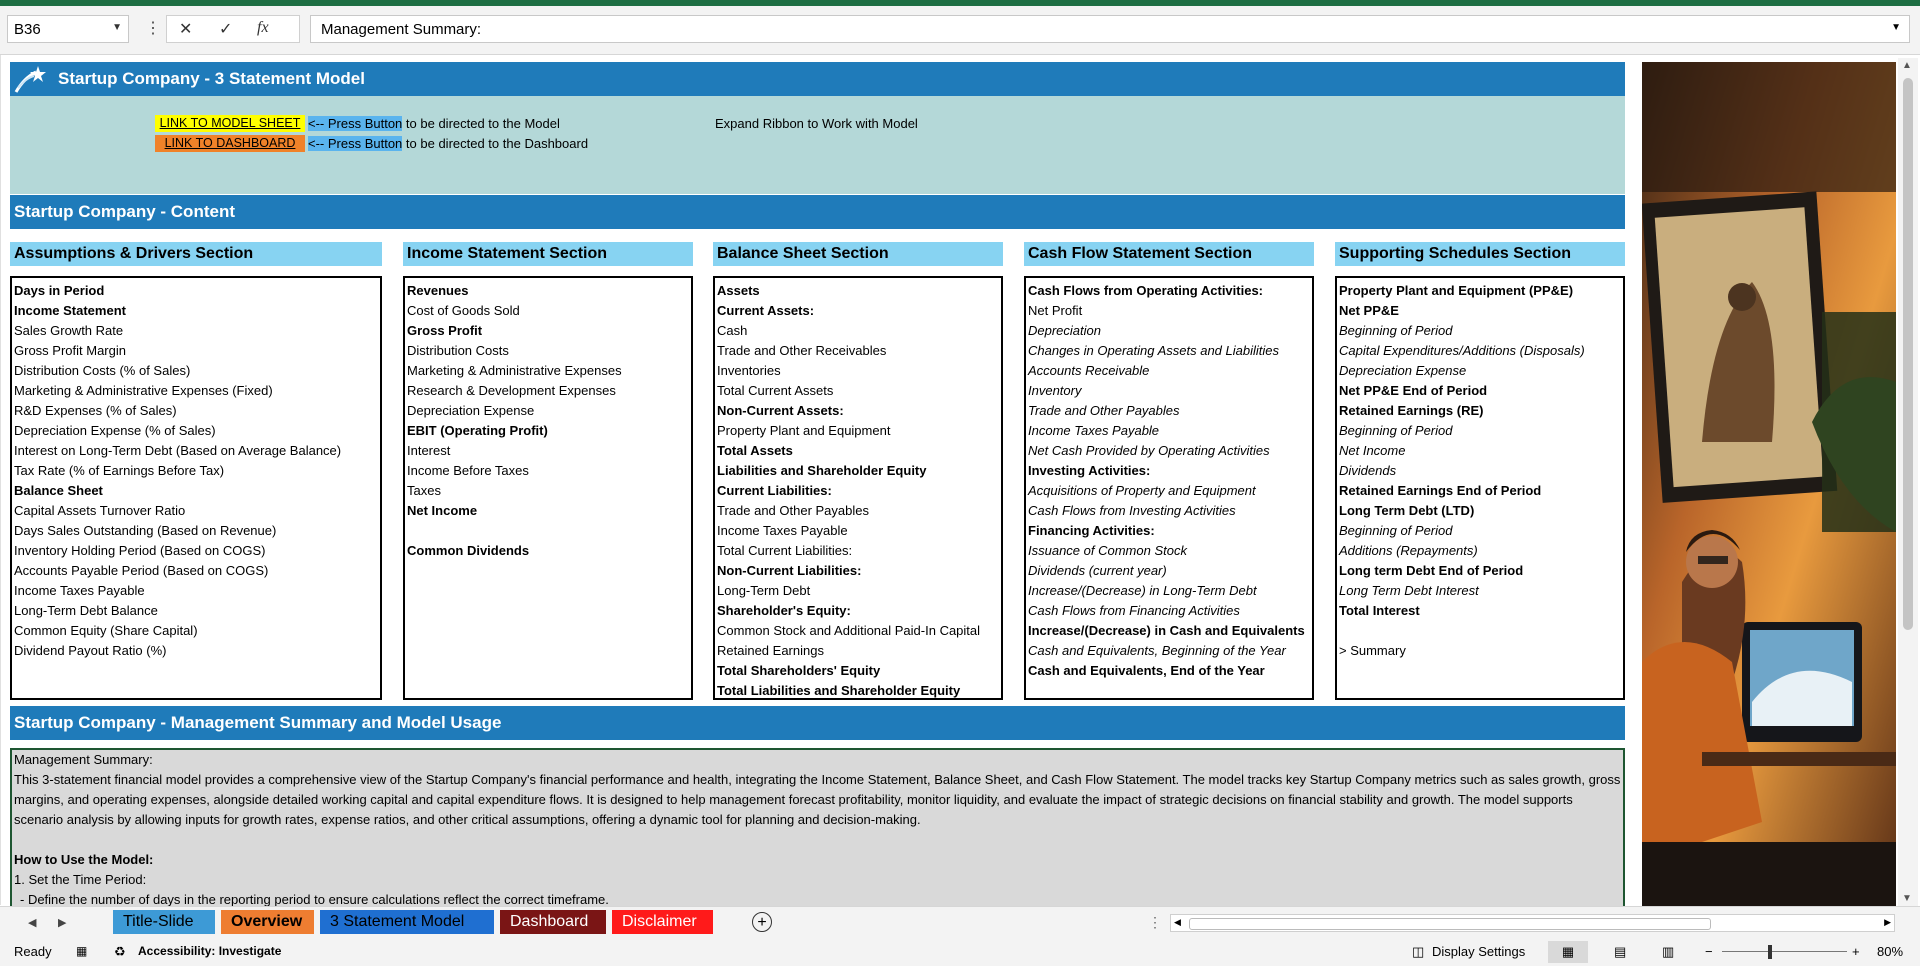 This screenshot has width=1920, height=966. I want to click on content-title: Startup Company - Content, so click(124, 211).